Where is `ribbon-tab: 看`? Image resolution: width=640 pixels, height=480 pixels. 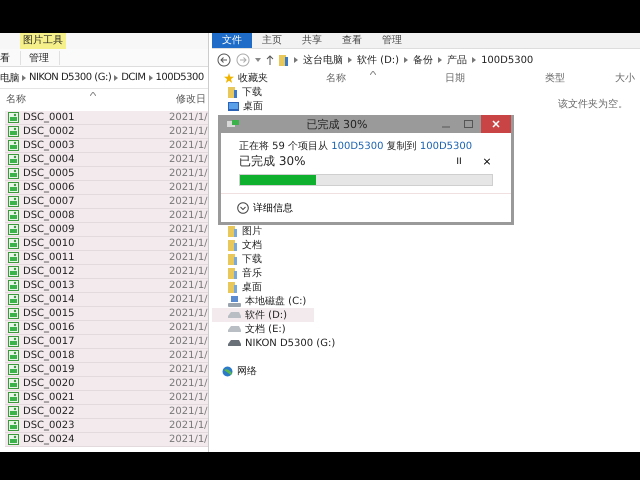
ribbon-tab: 看 is located at coordinates (10, 57).